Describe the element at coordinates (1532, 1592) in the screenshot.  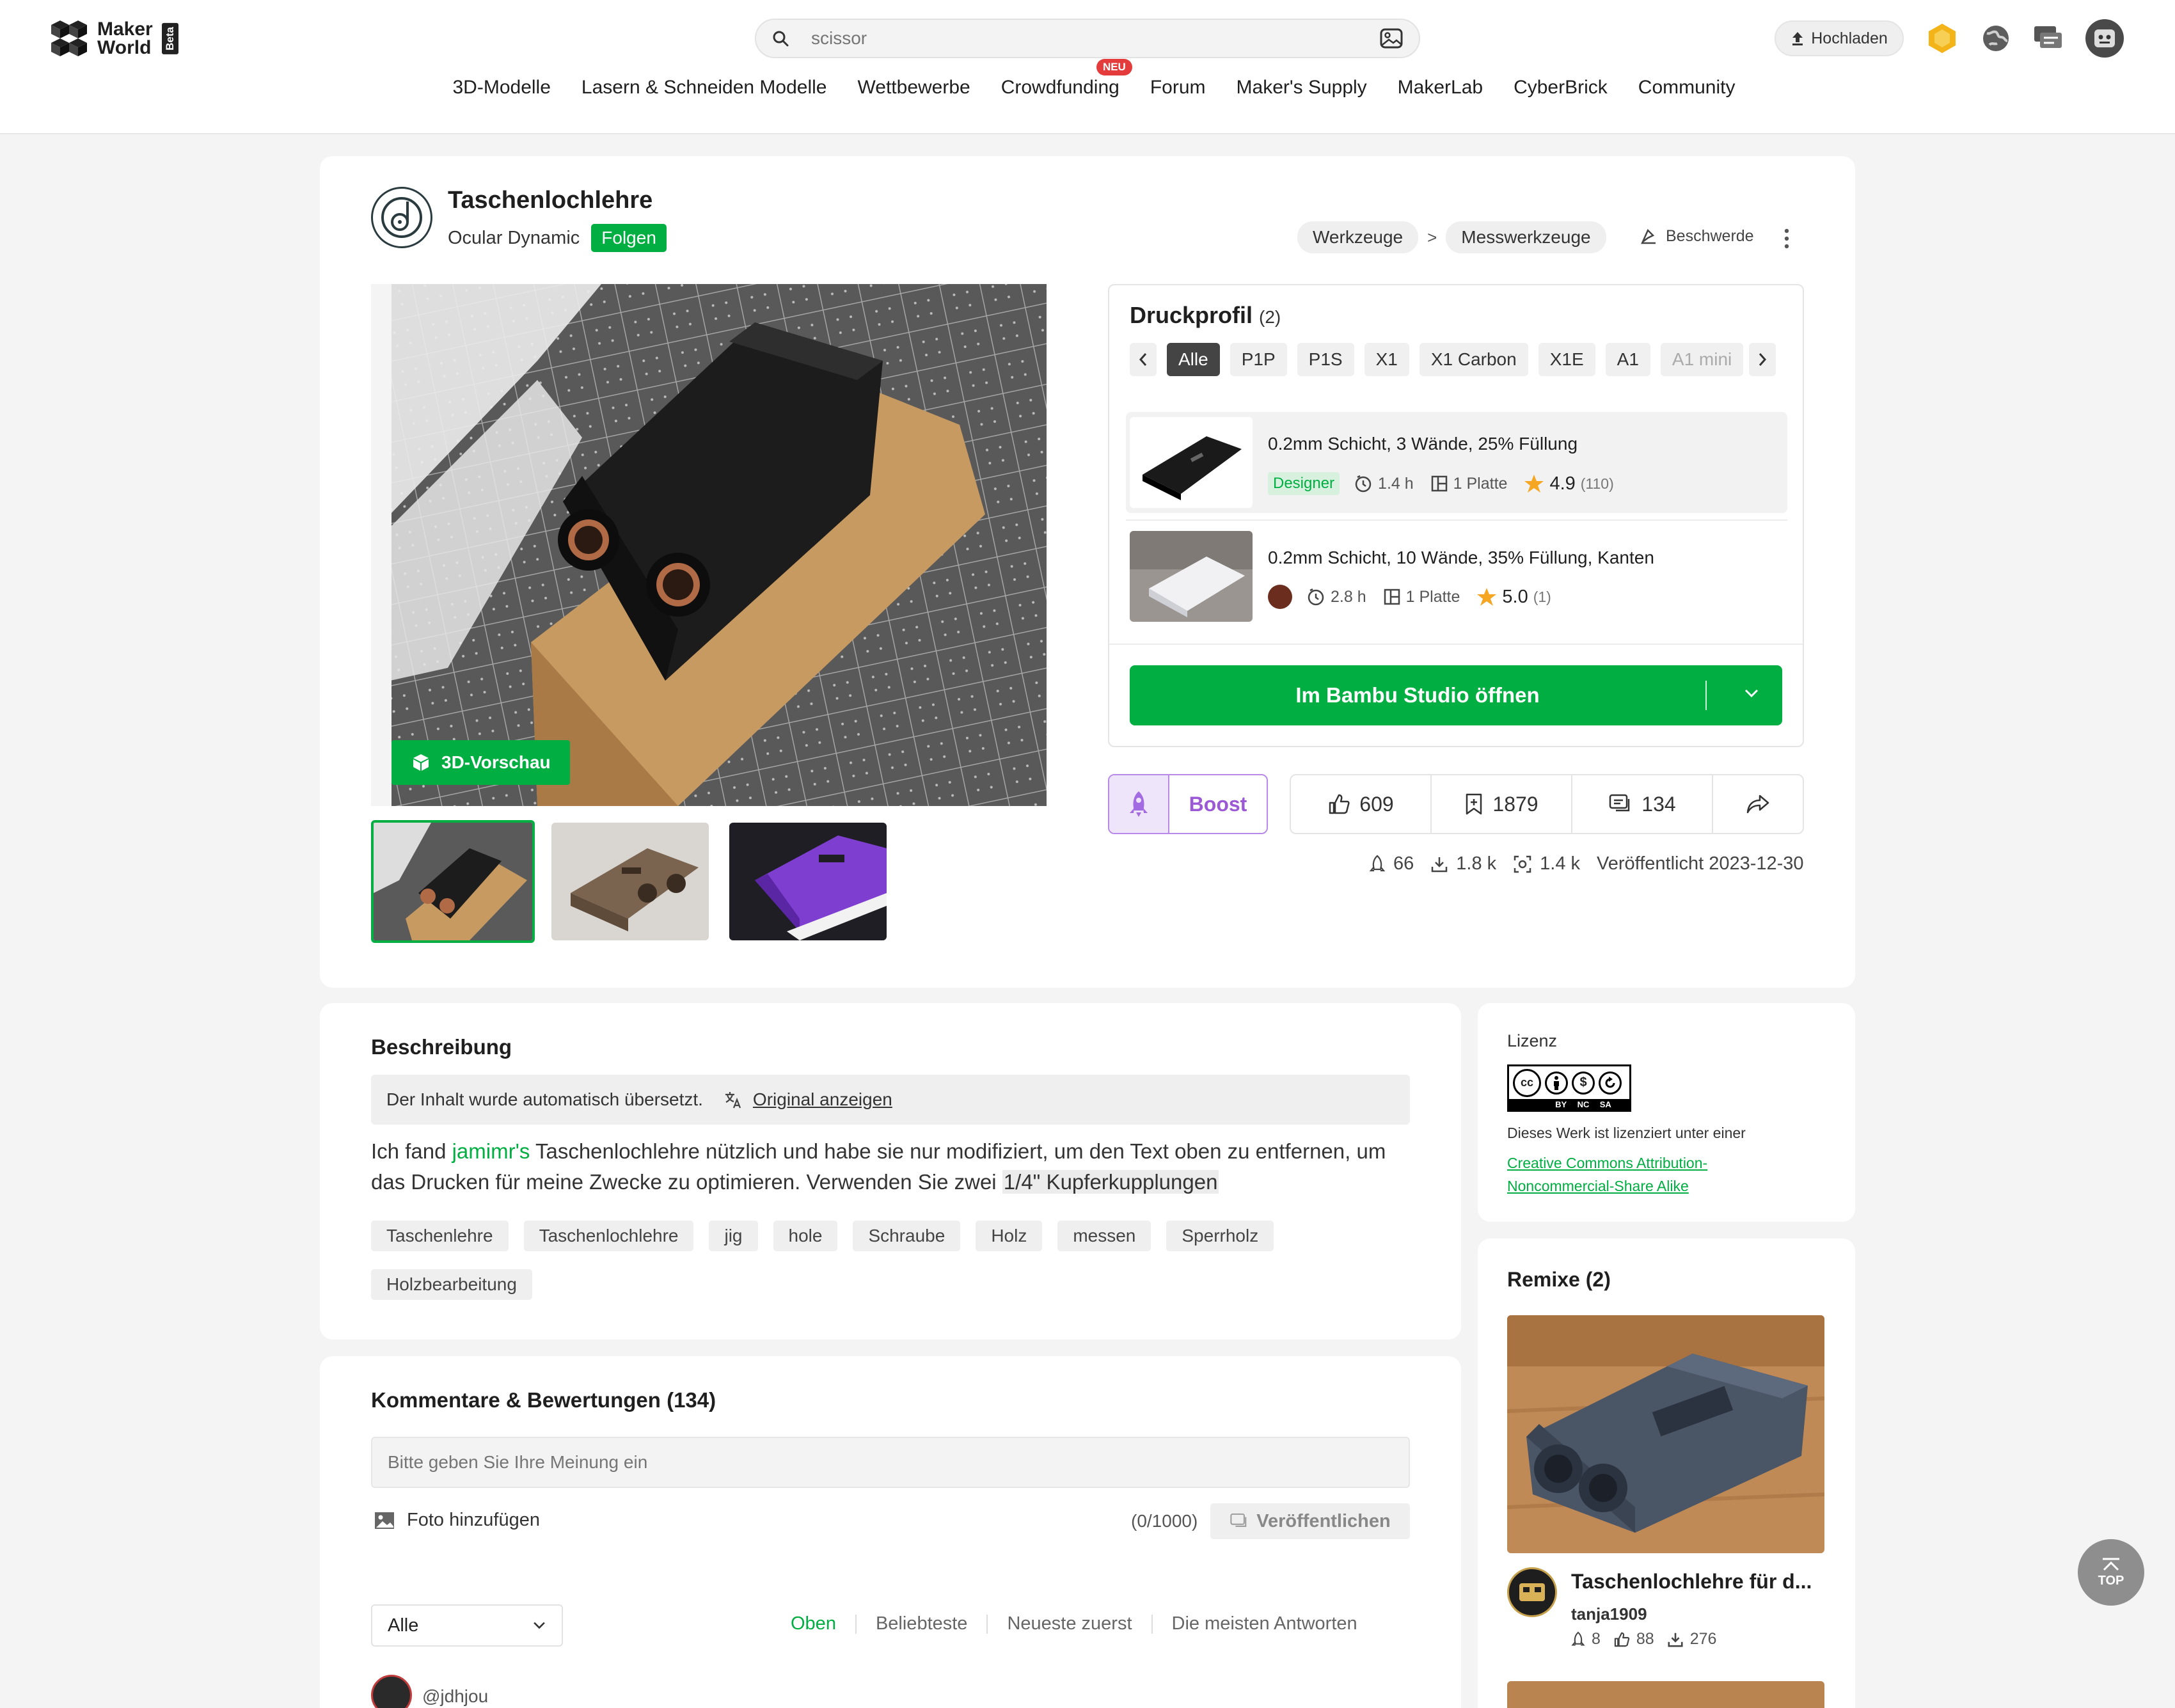
I see `remix-author-avatar` at that location.